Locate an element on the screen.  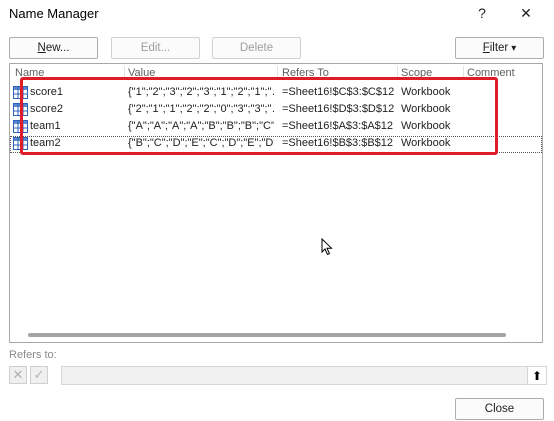
confirm-icon: ✓ is located at coordinates (39, 375).